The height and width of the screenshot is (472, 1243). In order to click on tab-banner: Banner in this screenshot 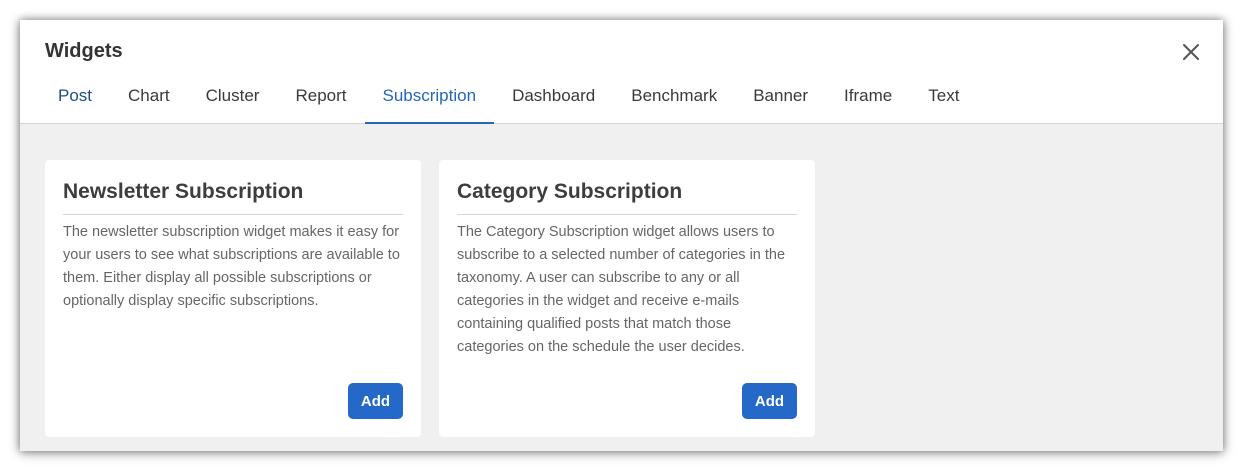, I will do `click(780, 98)`.